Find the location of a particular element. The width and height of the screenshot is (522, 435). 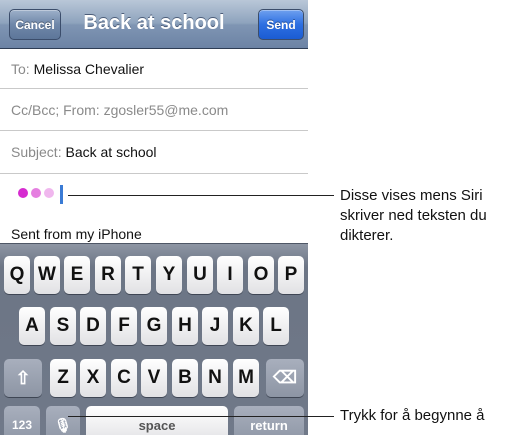

subject-label: Subject: is located at coordinates (36, 152).